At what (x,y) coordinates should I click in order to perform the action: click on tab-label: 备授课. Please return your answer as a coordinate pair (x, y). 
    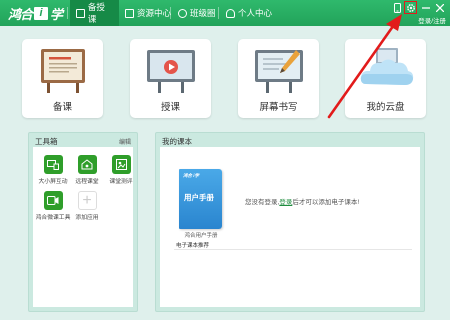
    Looking at the image, I should click on (96, 13).